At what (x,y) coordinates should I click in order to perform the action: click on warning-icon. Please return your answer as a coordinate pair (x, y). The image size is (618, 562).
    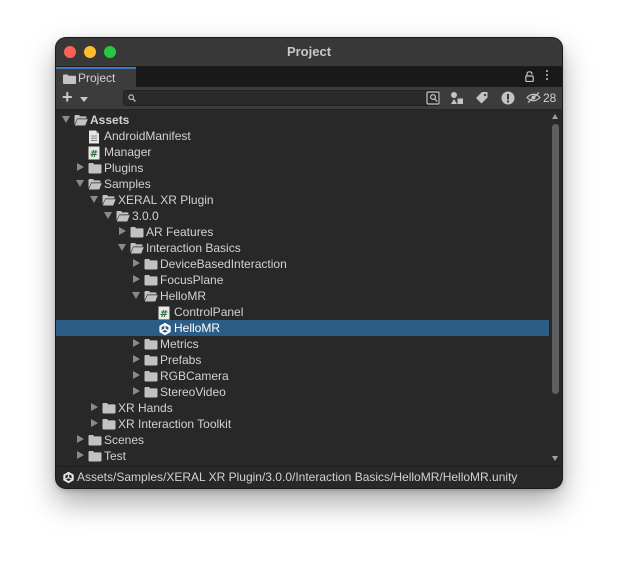
    Looking at the image, I should click on (508, 98).